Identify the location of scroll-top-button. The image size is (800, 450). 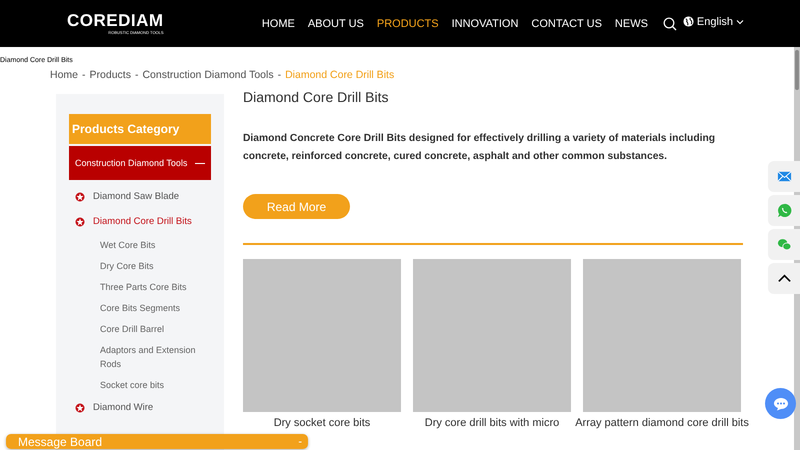
(784, 278).